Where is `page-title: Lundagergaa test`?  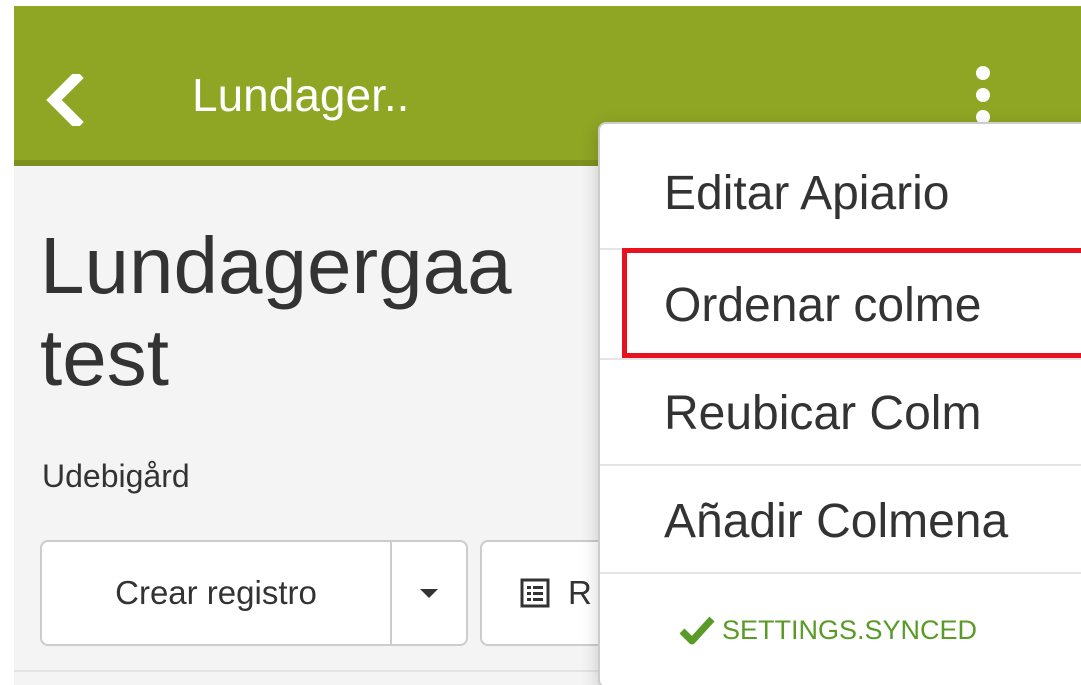 page-title: Lundagergaa test is located at coordinates (276, 311).